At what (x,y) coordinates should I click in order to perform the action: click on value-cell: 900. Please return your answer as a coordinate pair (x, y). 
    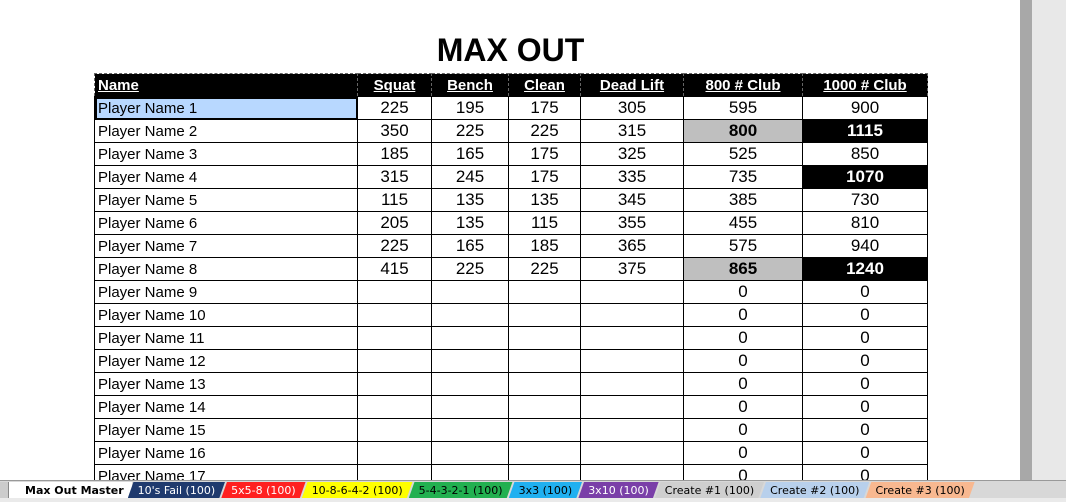
    Looking at the image, I should click on (865, 108).